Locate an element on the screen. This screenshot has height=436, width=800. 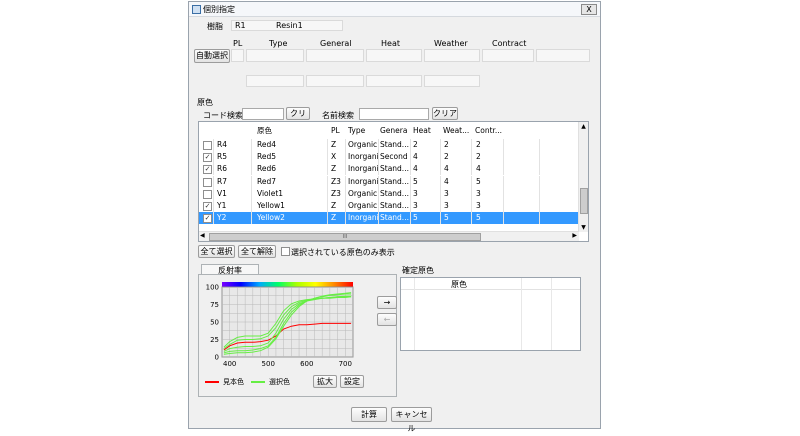
code-clear-button: クリア is located at coordinates (298, 118).